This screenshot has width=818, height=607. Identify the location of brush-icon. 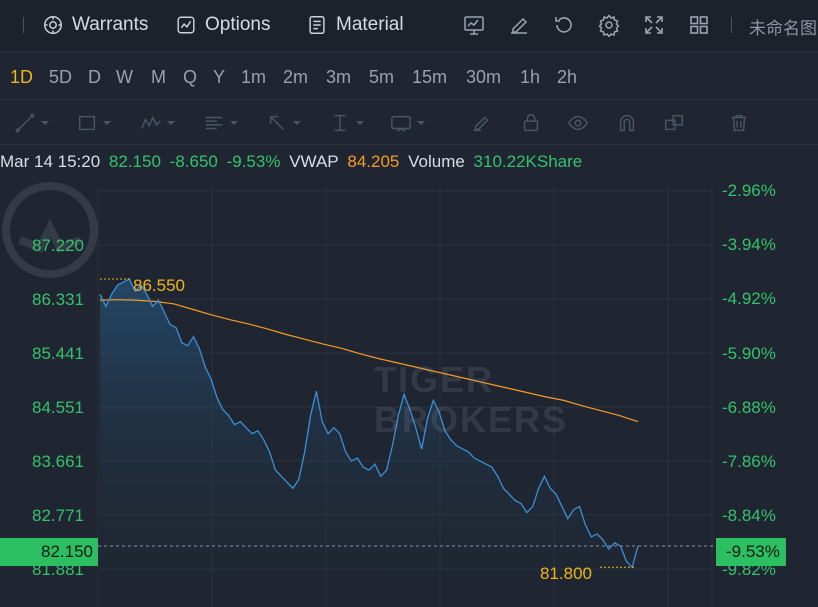
(481, 124).